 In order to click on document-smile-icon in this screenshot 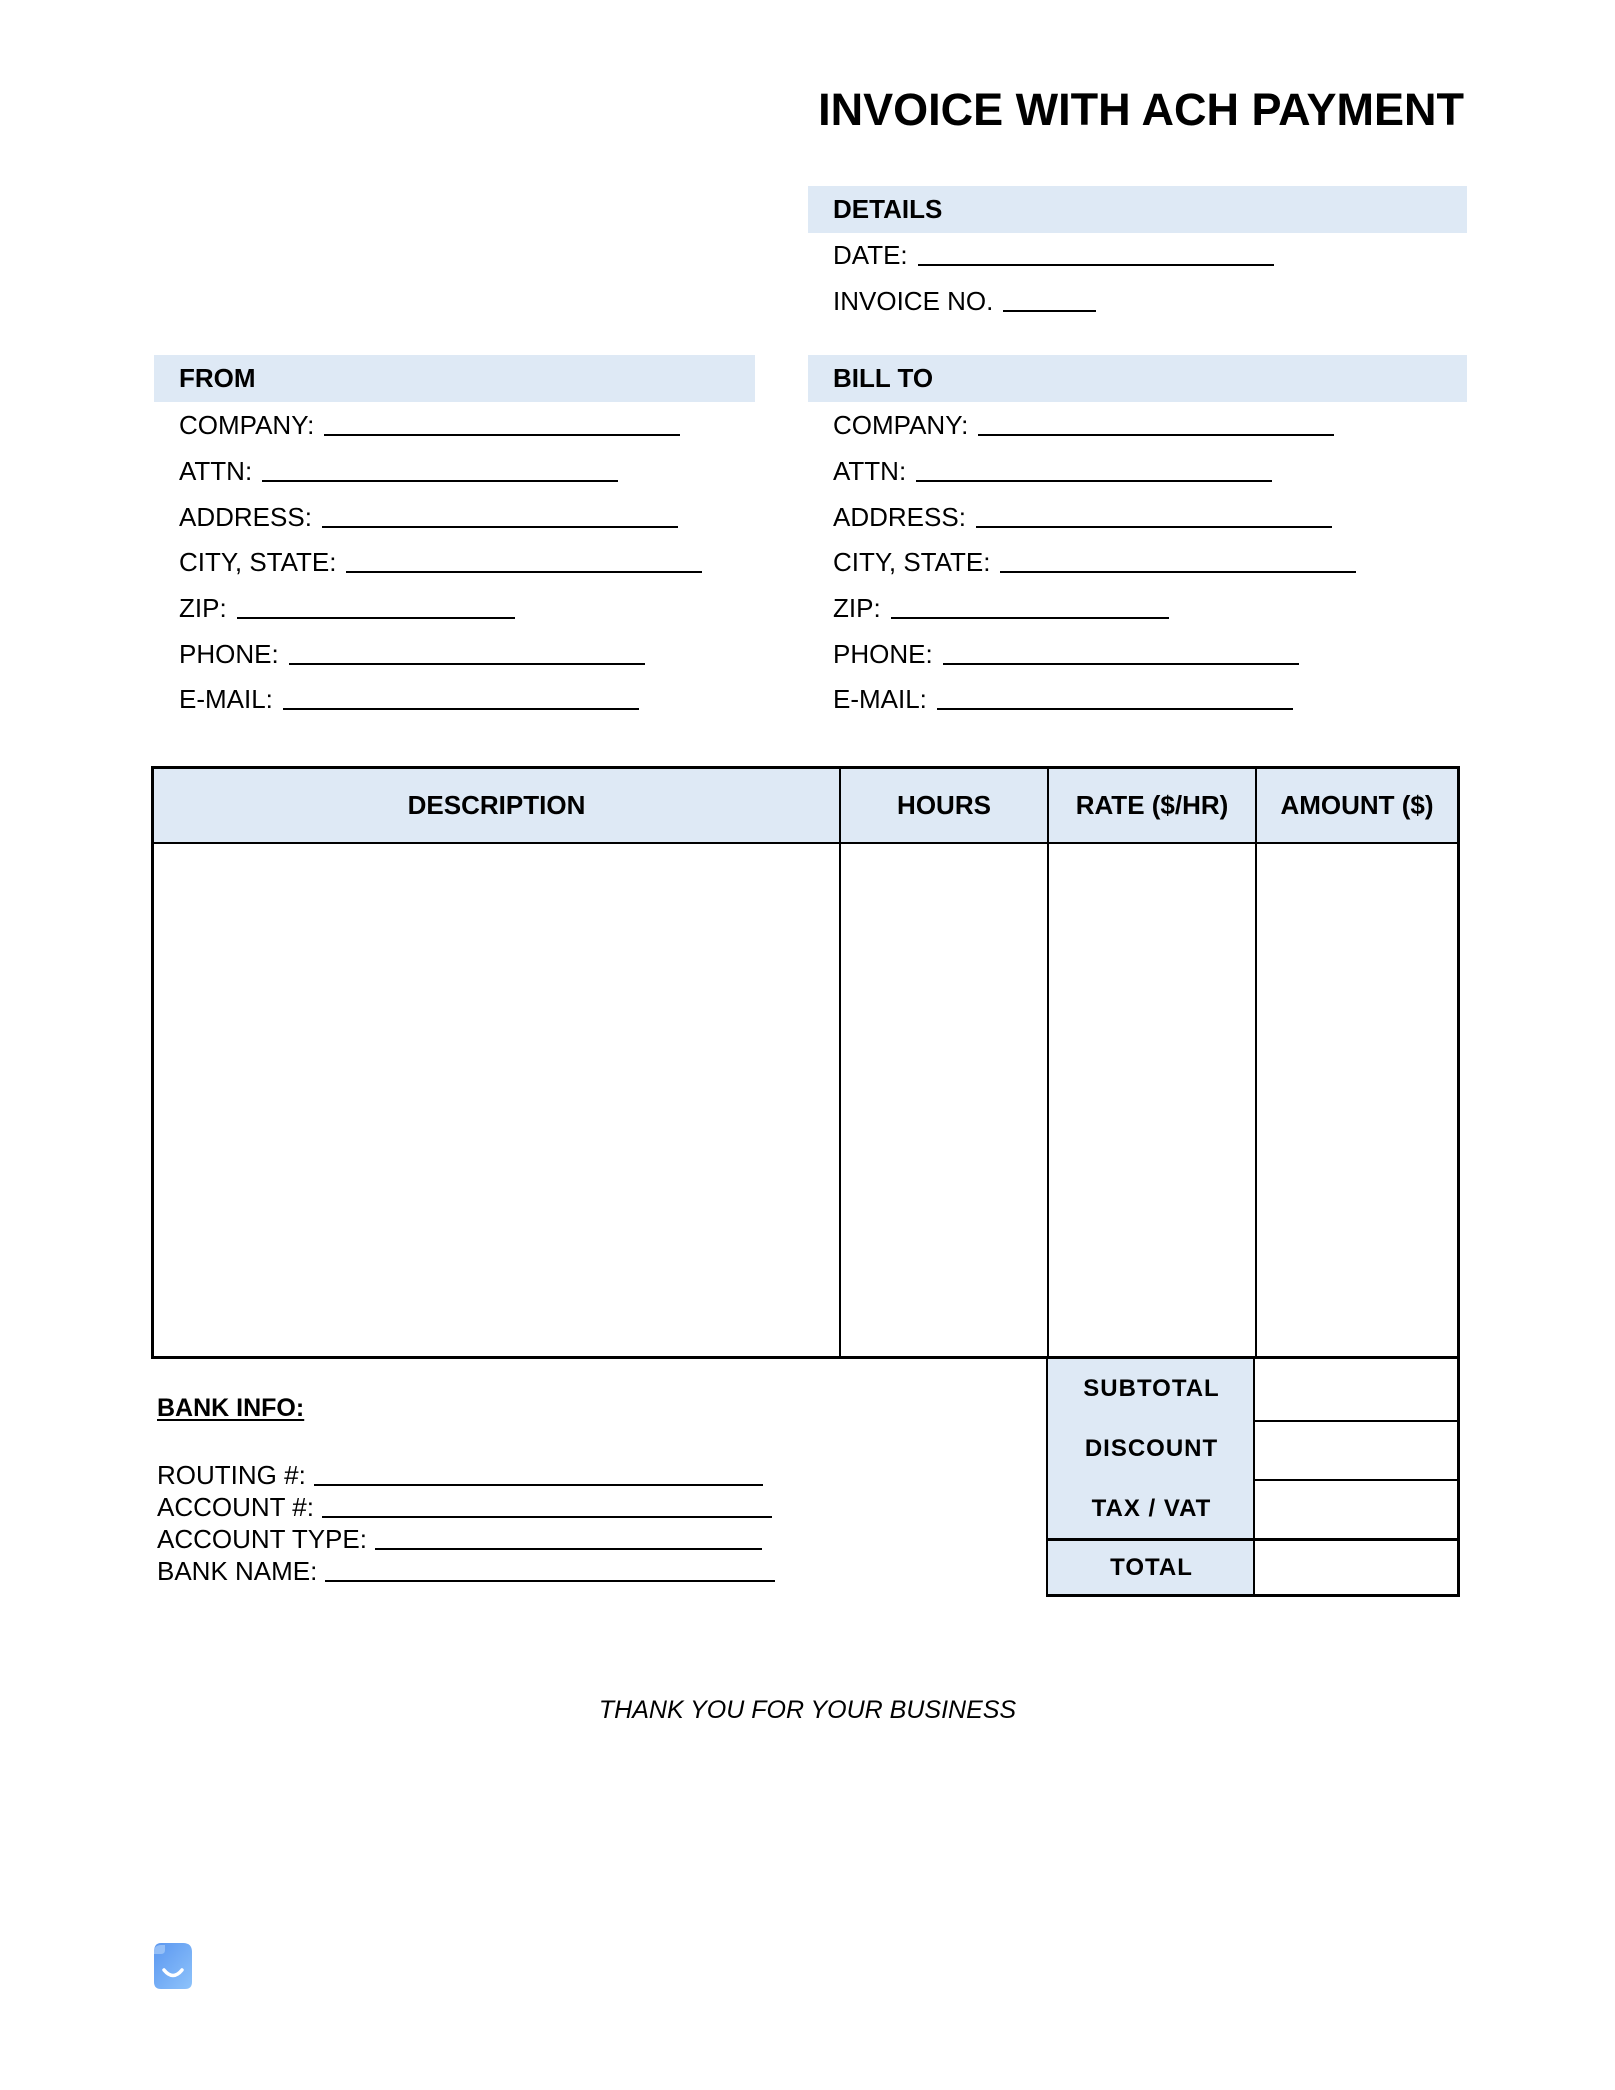, I will do `click(173, 1966)`.